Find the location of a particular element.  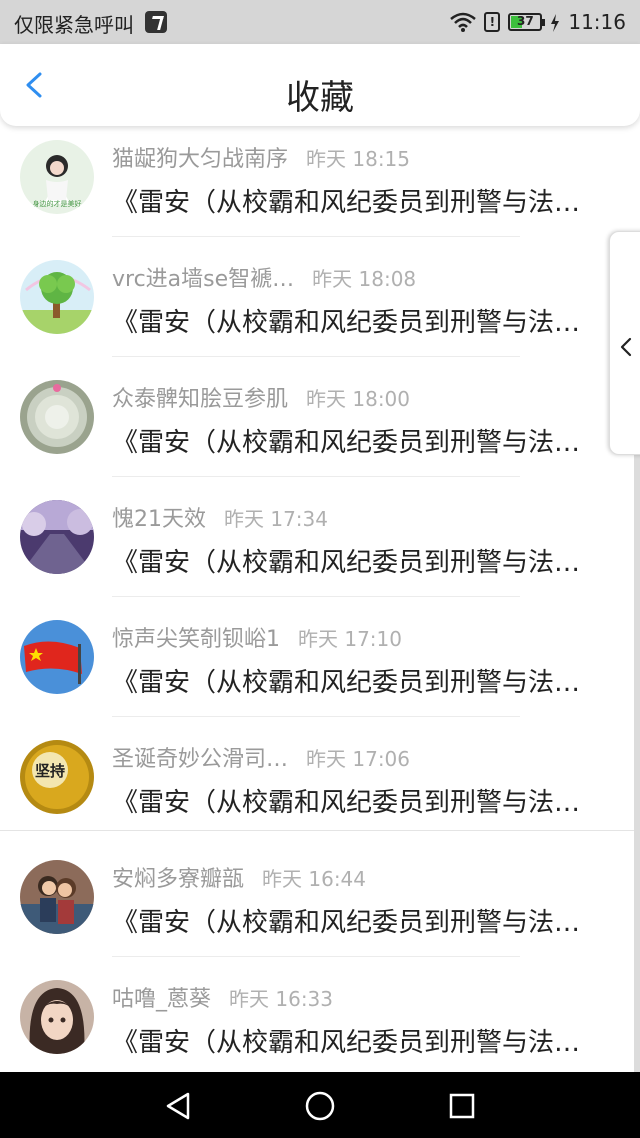

side-panel-toggle is located at coordinates (624, 343).